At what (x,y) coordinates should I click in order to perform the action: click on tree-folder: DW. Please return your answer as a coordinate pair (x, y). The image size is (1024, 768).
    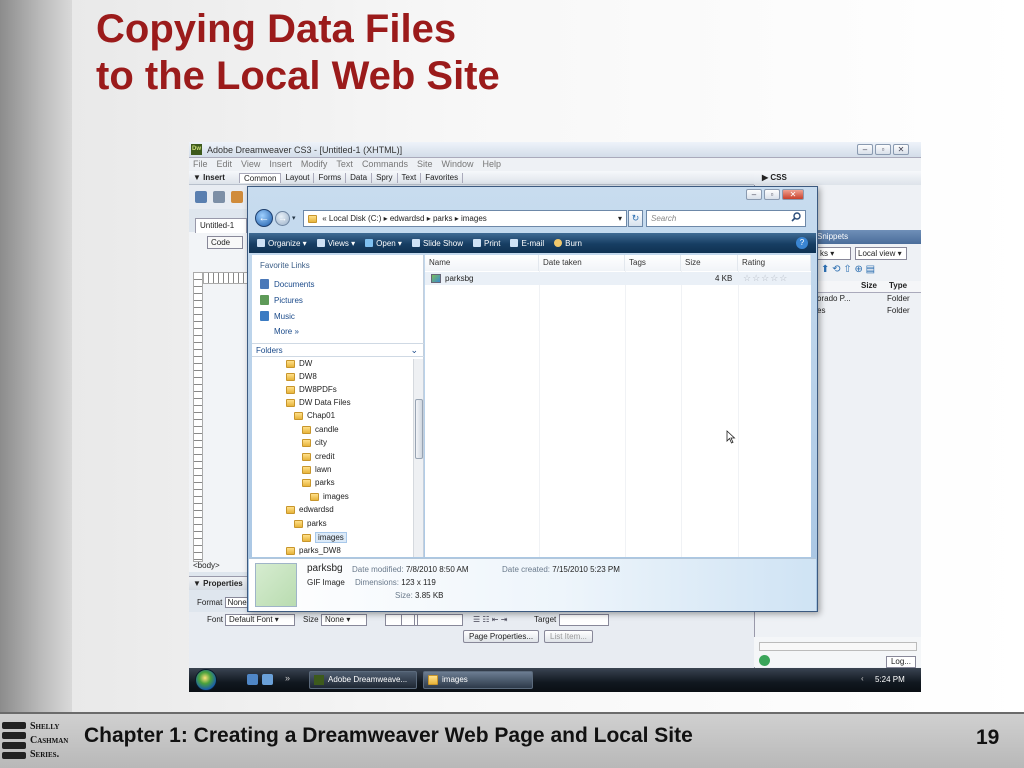
    Looking at the image, I should click on (299, 363).